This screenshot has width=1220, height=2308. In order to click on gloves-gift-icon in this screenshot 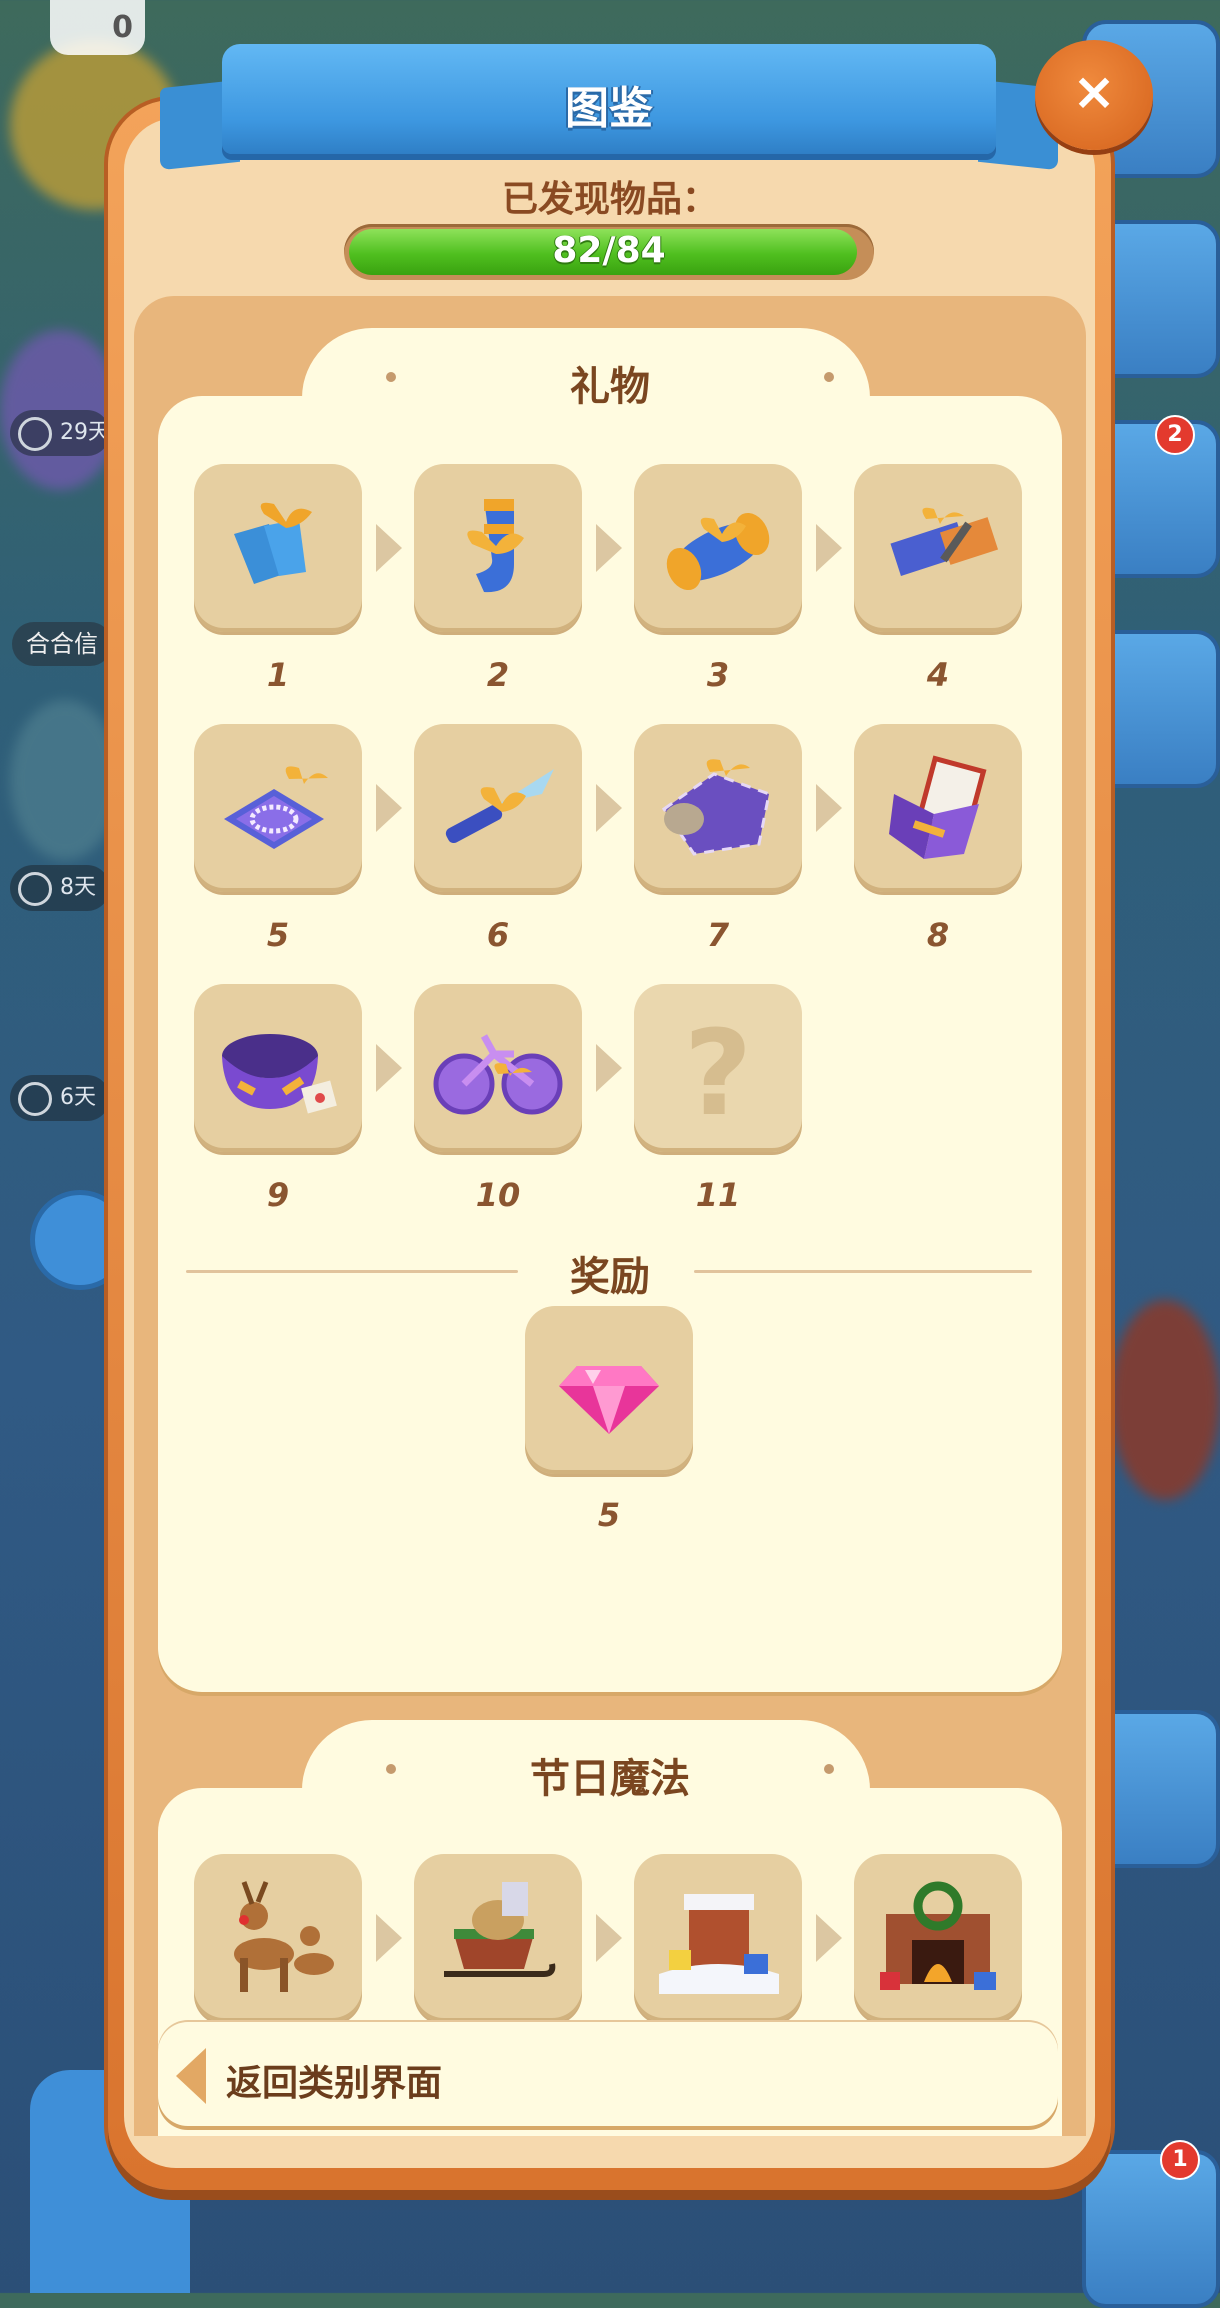, I will do `click(273, 543)`.